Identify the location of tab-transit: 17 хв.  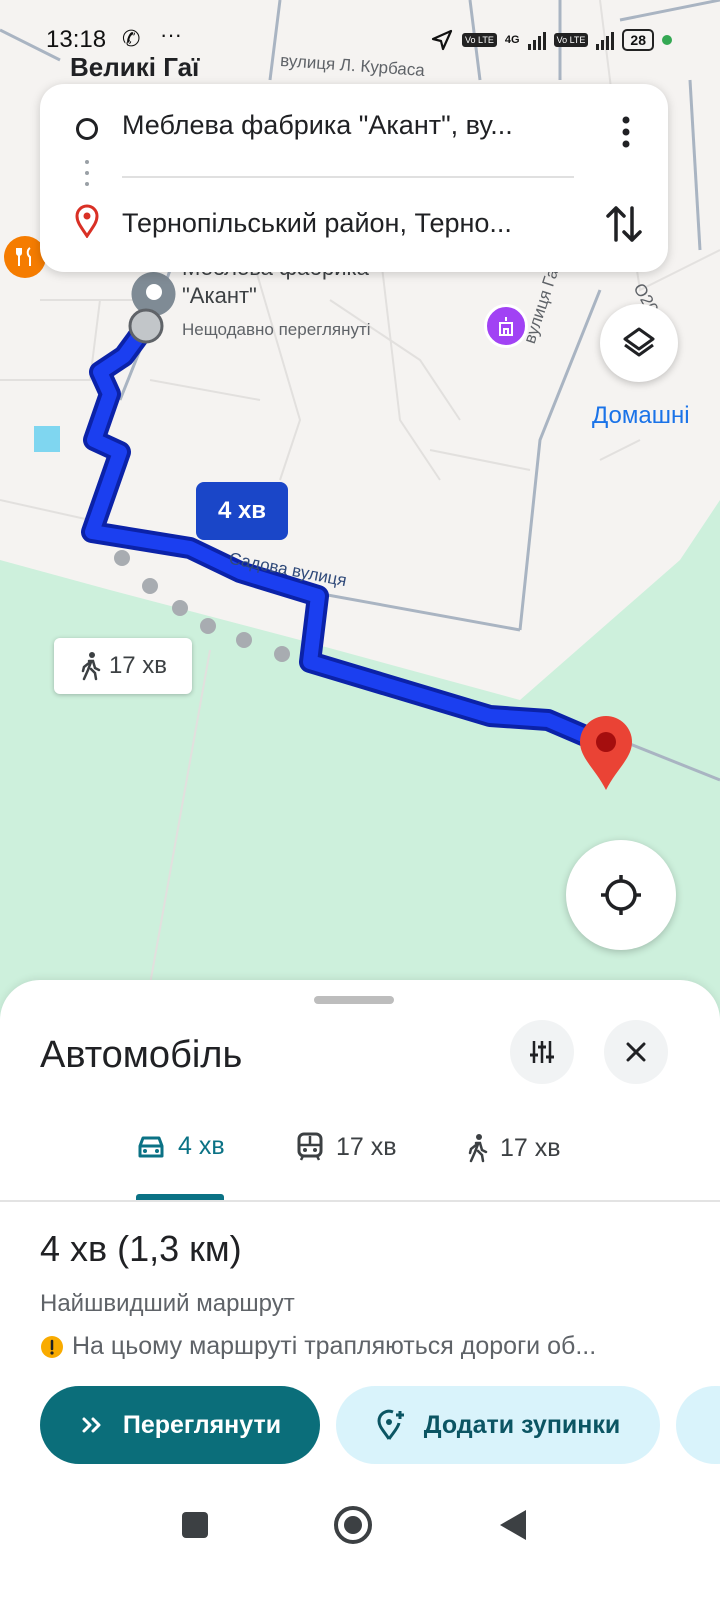
(346, 1147).